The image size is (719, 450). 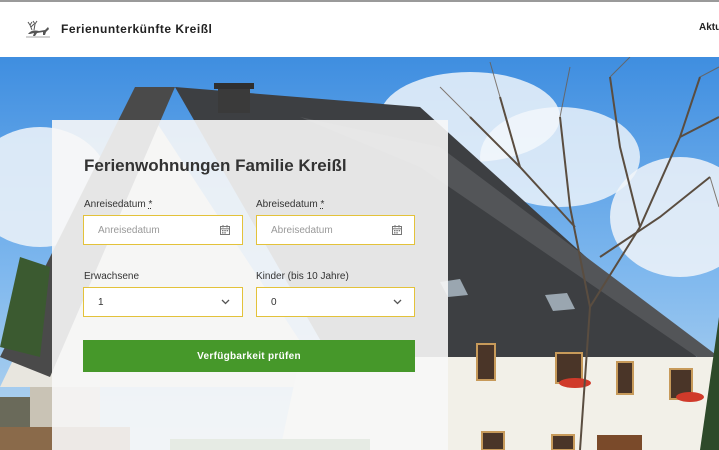 I want to click on nav-item-aktuelles: Aktu, so click(x=709, y=27).